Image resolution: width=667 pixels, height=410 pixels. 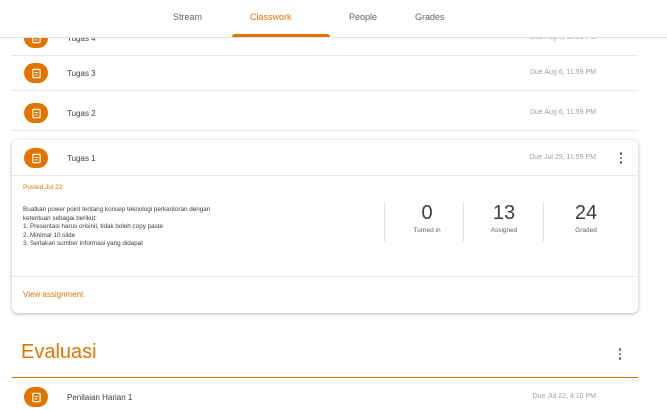 What do you see at coordinates (504, 213) in the screenshot?
I see `stat-value: 13` at bounding box center [504, 213].